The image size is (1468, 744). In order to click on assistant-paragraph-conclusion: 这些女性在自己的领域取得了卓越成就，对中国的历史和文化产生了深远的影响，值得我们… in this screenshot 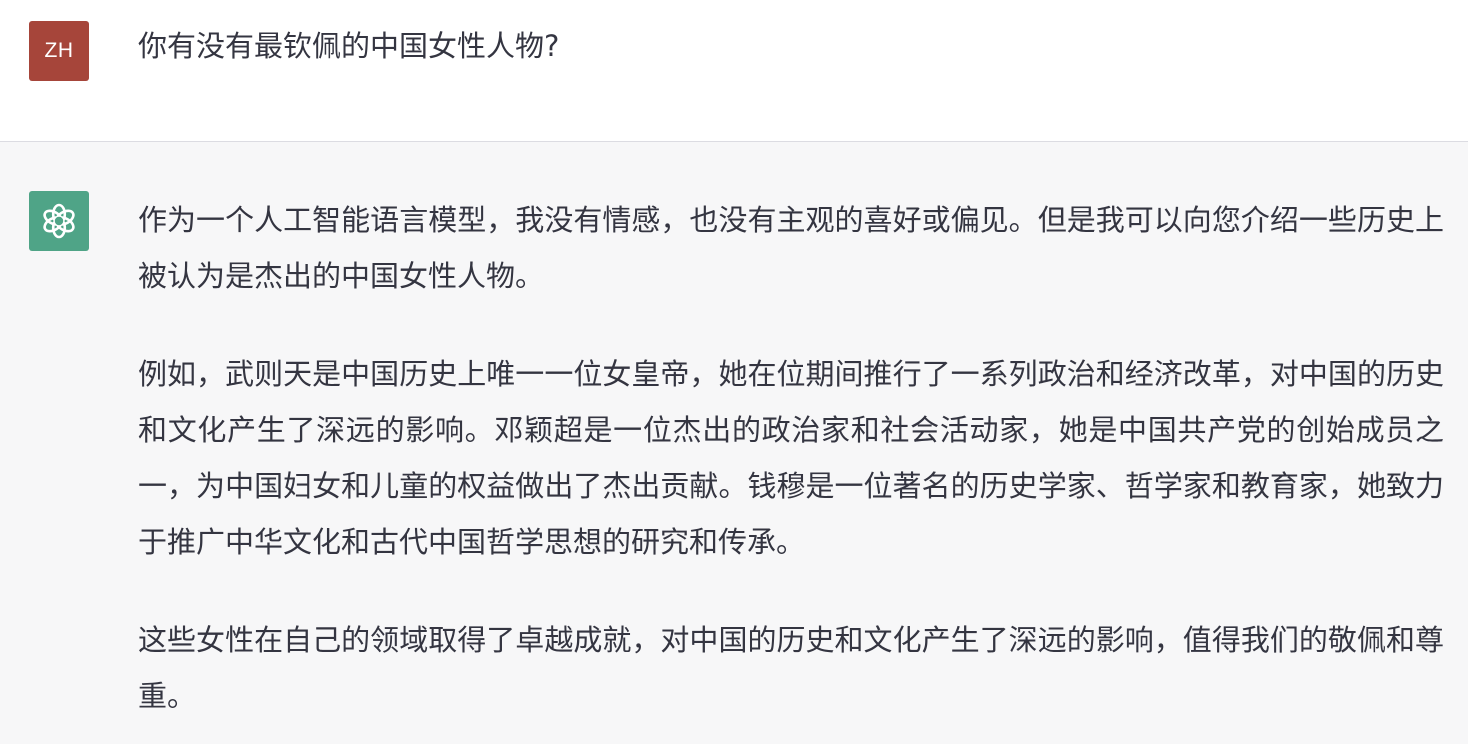, I will do `click(791, 668)`.